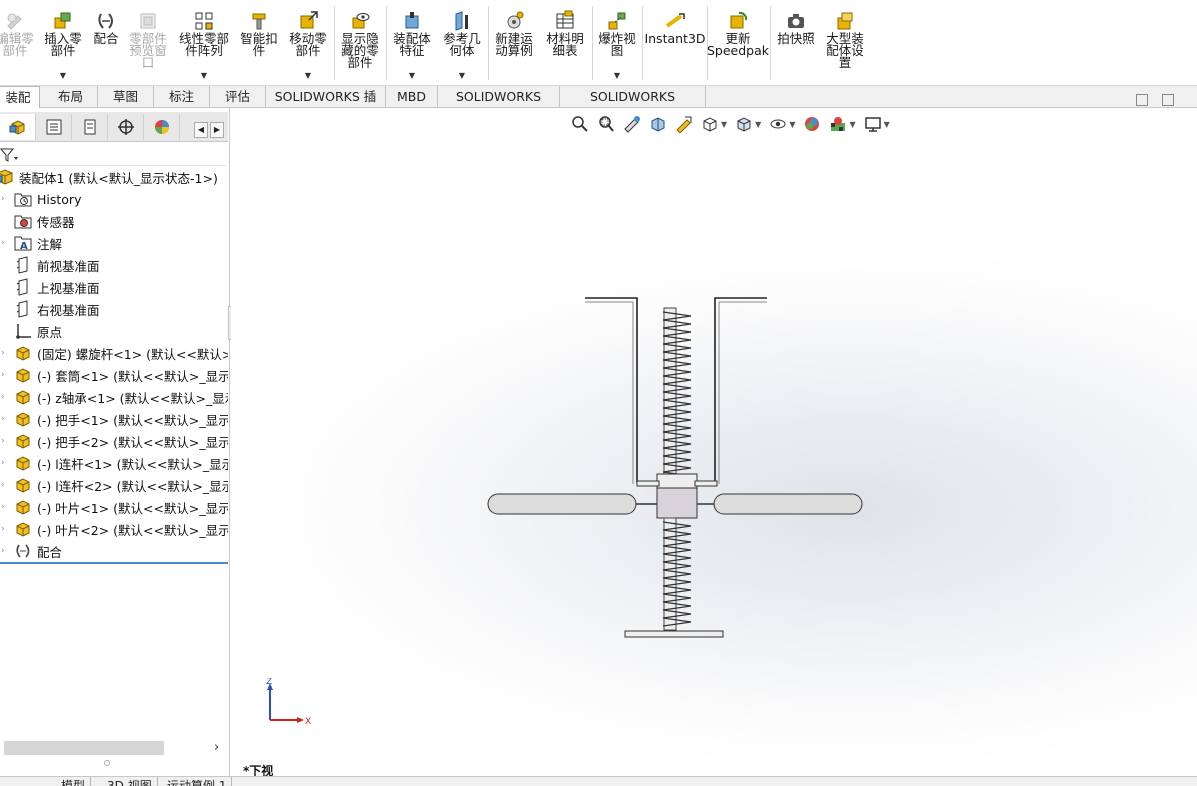  What do you see at coordinates (106, 44) in the screenshot?
I see `mate-button: 配合` at bounding box center [106, 44].